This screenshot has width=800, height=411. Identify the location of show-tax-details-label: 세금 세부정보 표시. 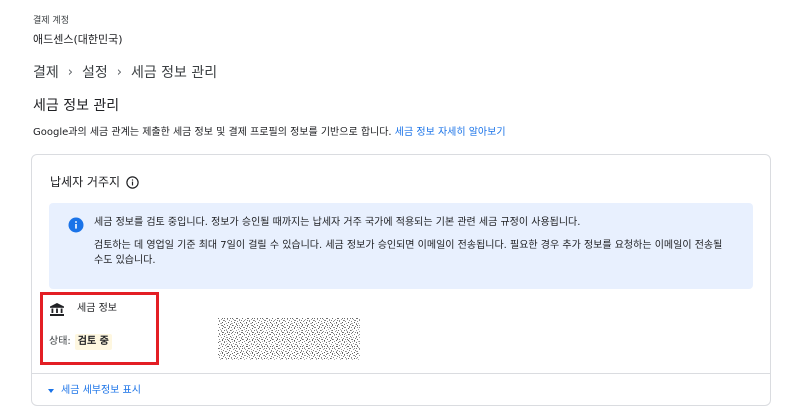
(101, 390).